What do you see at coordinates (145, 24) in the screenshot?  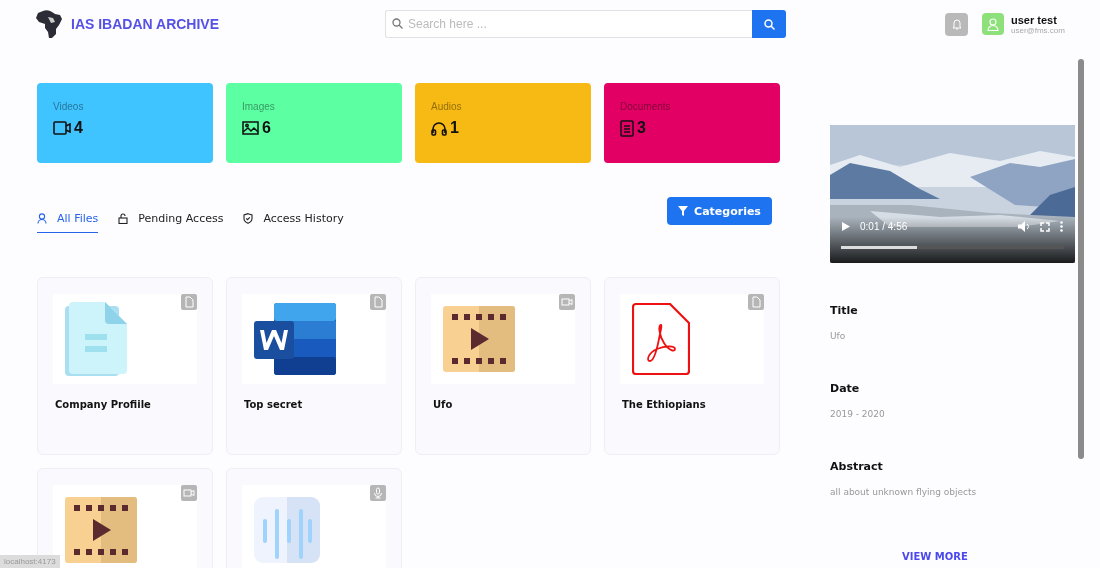 I see `app-title: IAS IBADAN ARCHIVE` at bounding box center [145, 24].